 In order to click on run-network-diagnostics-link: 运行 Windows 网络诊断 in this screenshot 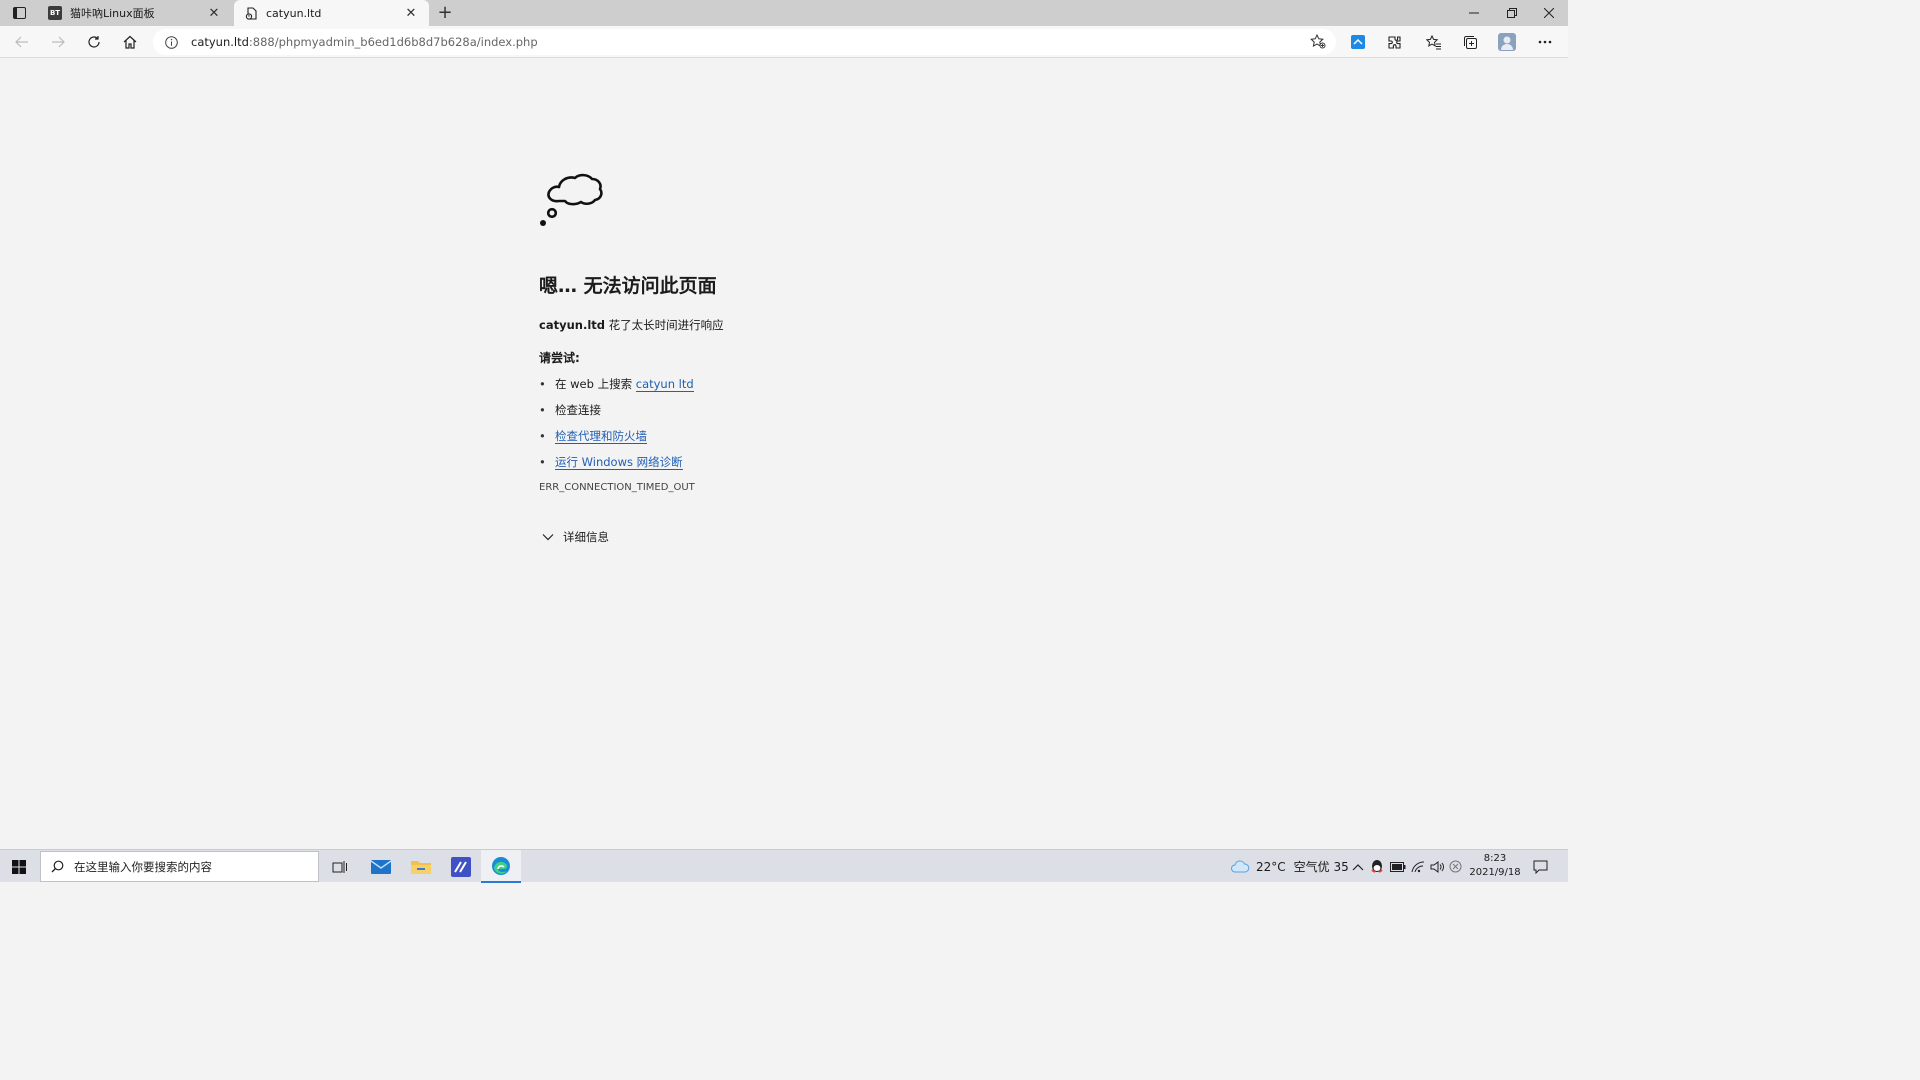, I will do `click(619, 462)`.